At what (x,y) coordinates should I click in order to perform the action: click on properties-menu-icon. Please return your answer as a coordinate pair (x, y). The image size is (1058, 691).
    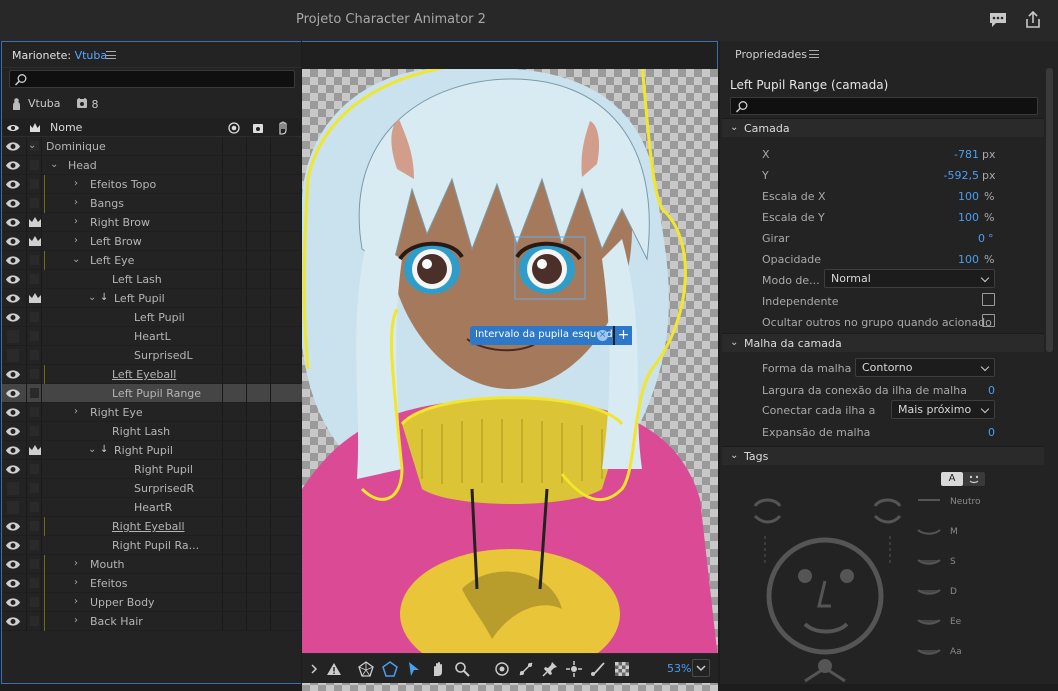
    Looking at the image, I should click on (814, 54).